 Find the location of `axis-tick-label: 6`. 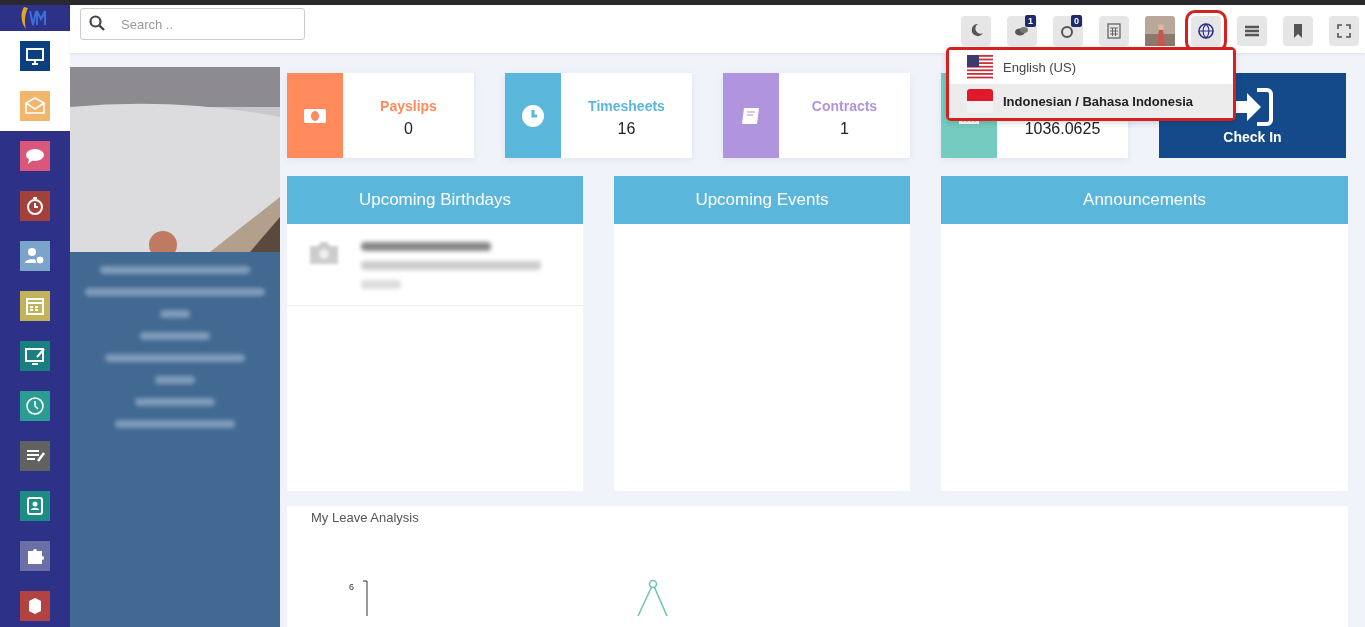

axis-tick-label: 6 is located at coordinates (351, 587).